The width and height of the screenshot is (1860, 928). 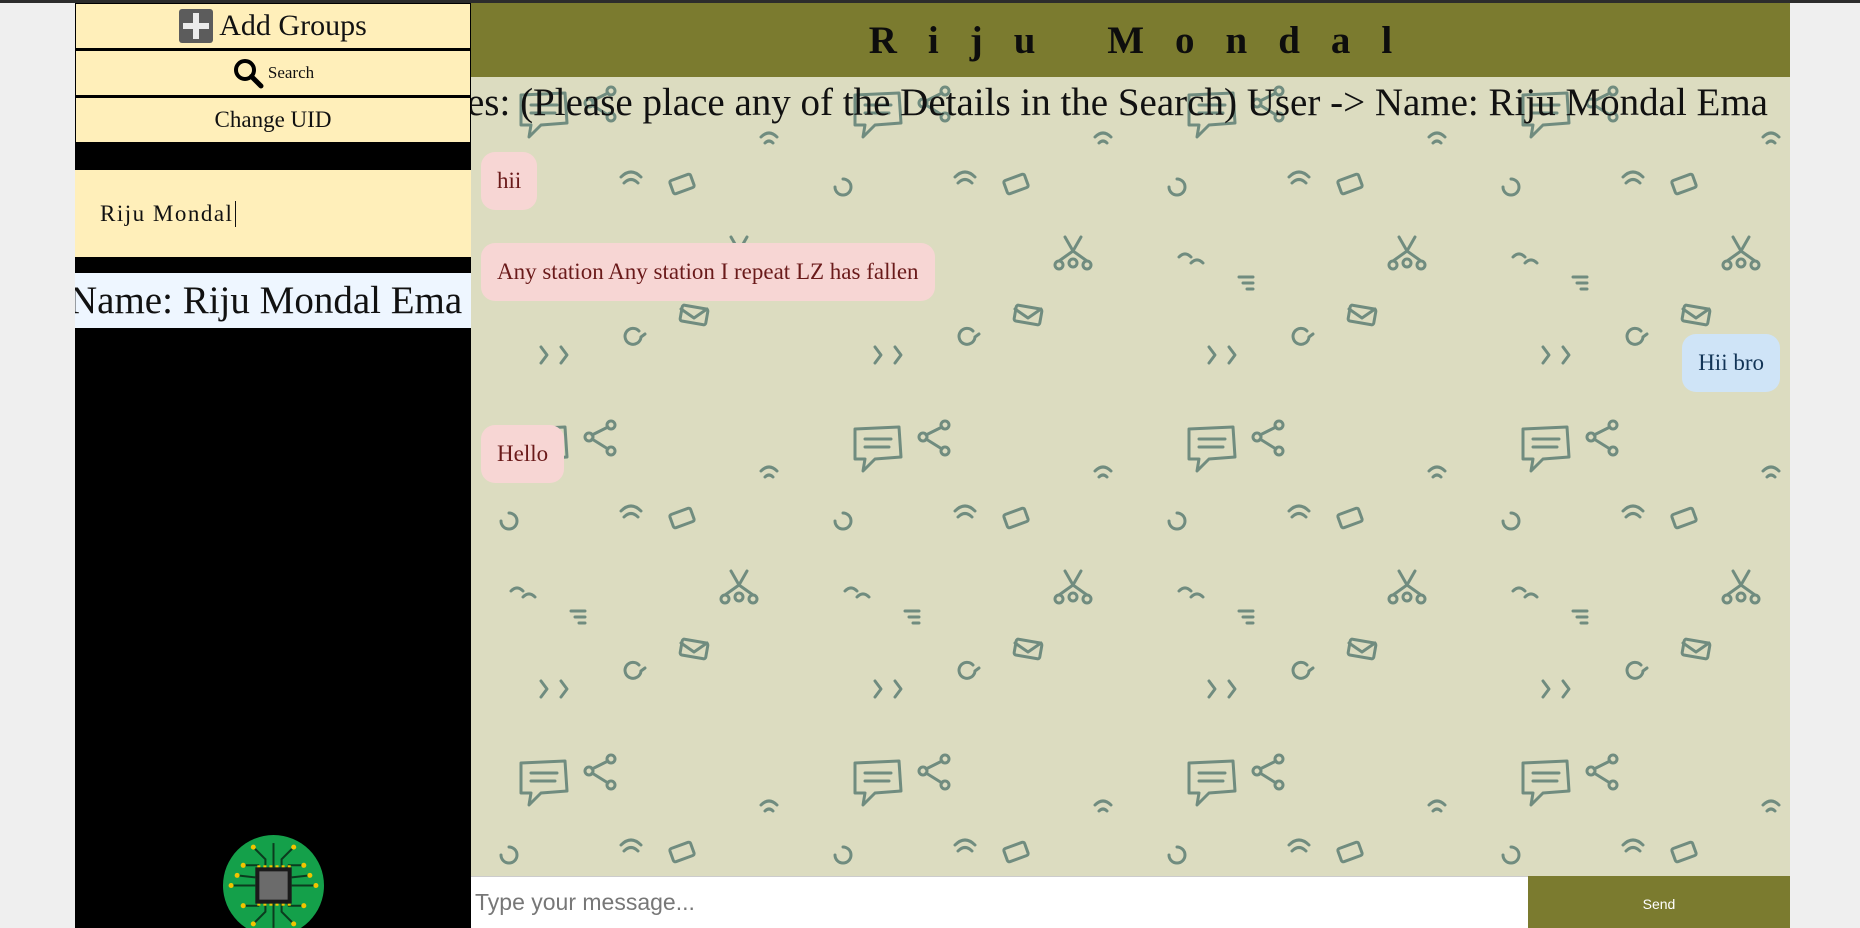 What do you see at coordinates (523, 454) in the screenshot?
I see `message-bubble-incoming: Hello` at bounding box center [523, 454].